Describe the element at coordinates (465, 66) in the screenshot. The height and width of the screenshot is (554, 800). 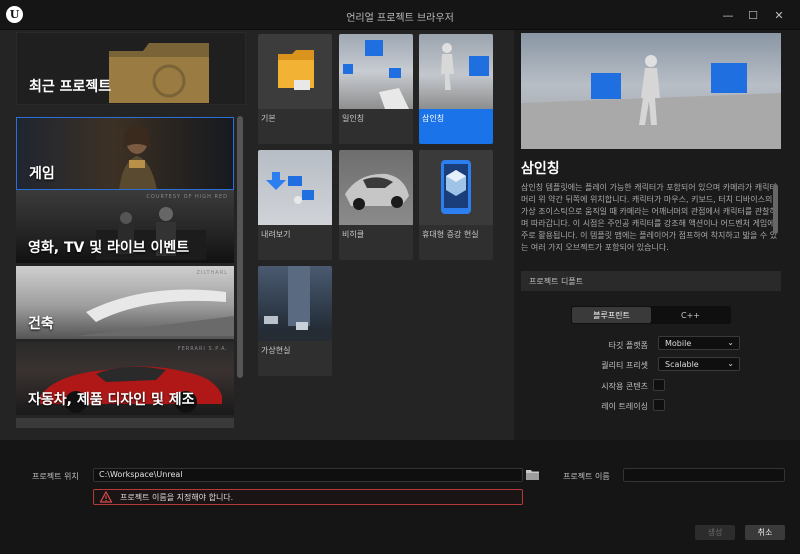
I see `third-person-scene-icon` at that location.